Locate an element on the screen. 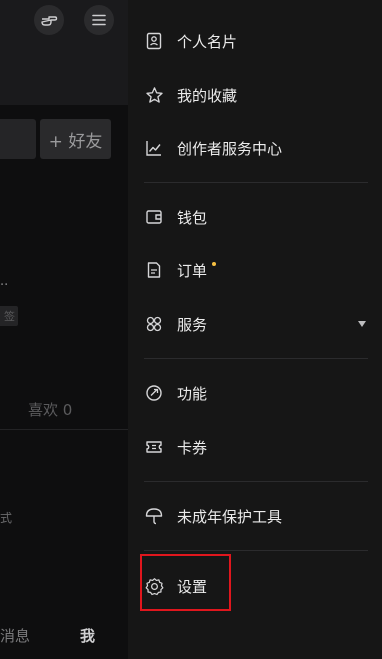  hand-pointer-button is located at coordinates (49, 20).